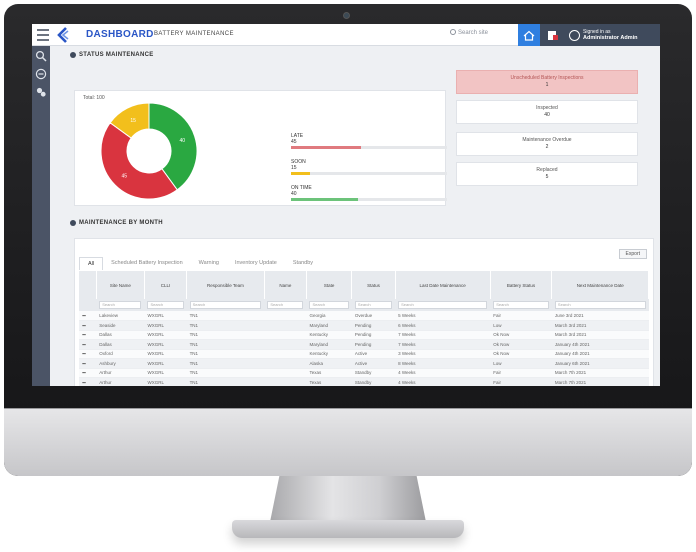  I want to click on sidebar-minus-circle-icon, so click(41, 74).